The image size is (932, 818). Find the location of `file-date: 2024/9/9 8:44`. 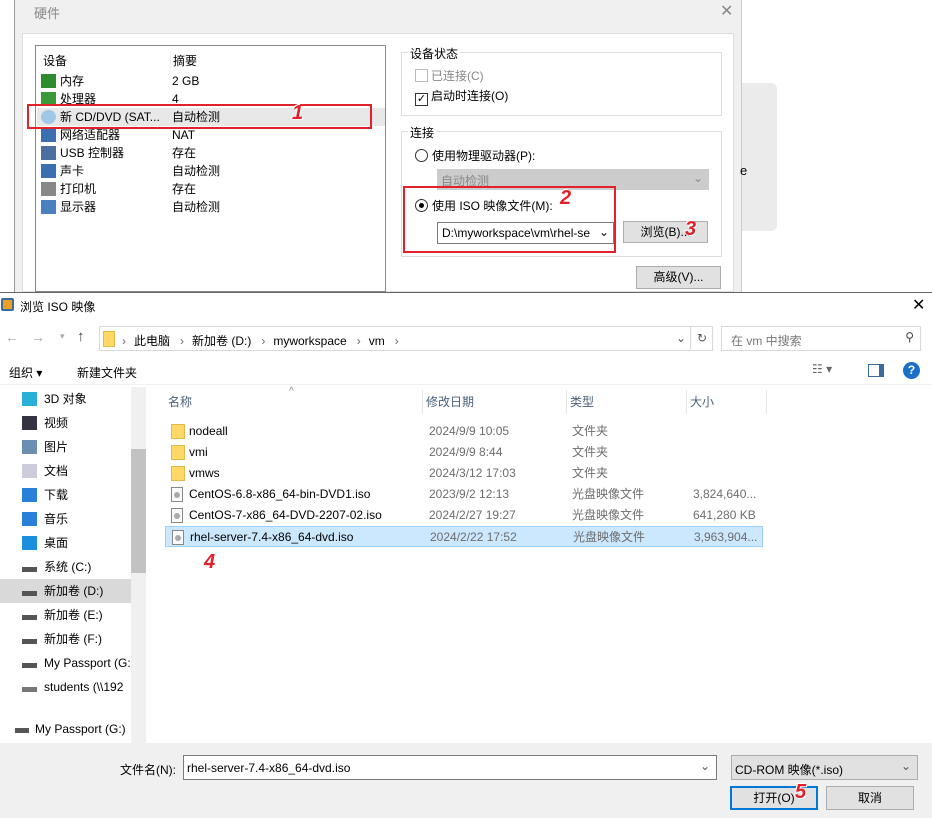

file-date: 2024/9/9 8:44 is located at coordinates (466, 452).